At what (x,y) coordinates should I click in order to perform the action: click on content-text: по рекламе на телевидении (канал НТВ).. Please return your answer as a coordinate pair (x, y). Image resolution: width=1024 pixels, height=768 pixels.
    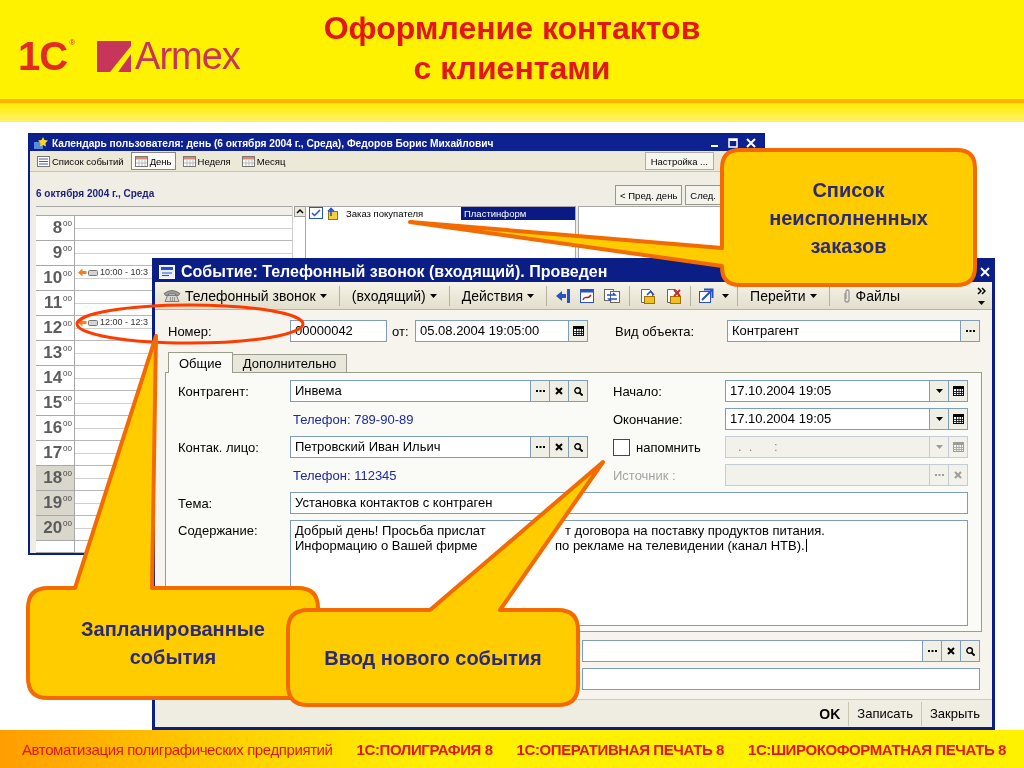
    Looking at the image, I should click on (680, 545).